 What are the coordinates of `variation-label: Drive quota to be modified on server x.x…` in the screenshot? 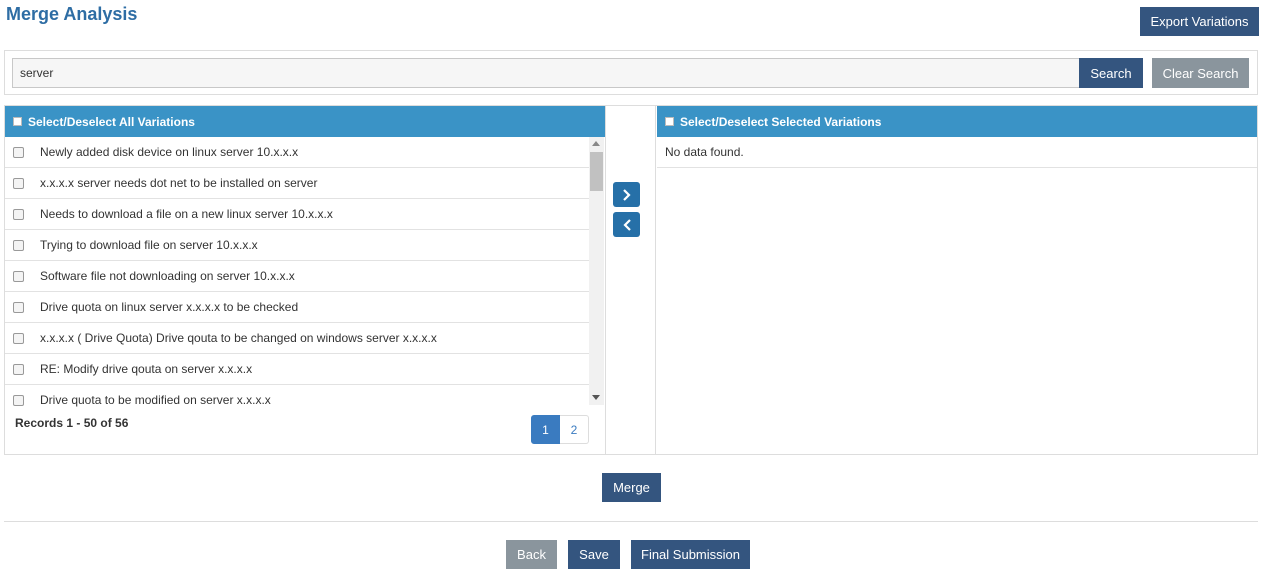 It's located at (155, 400).